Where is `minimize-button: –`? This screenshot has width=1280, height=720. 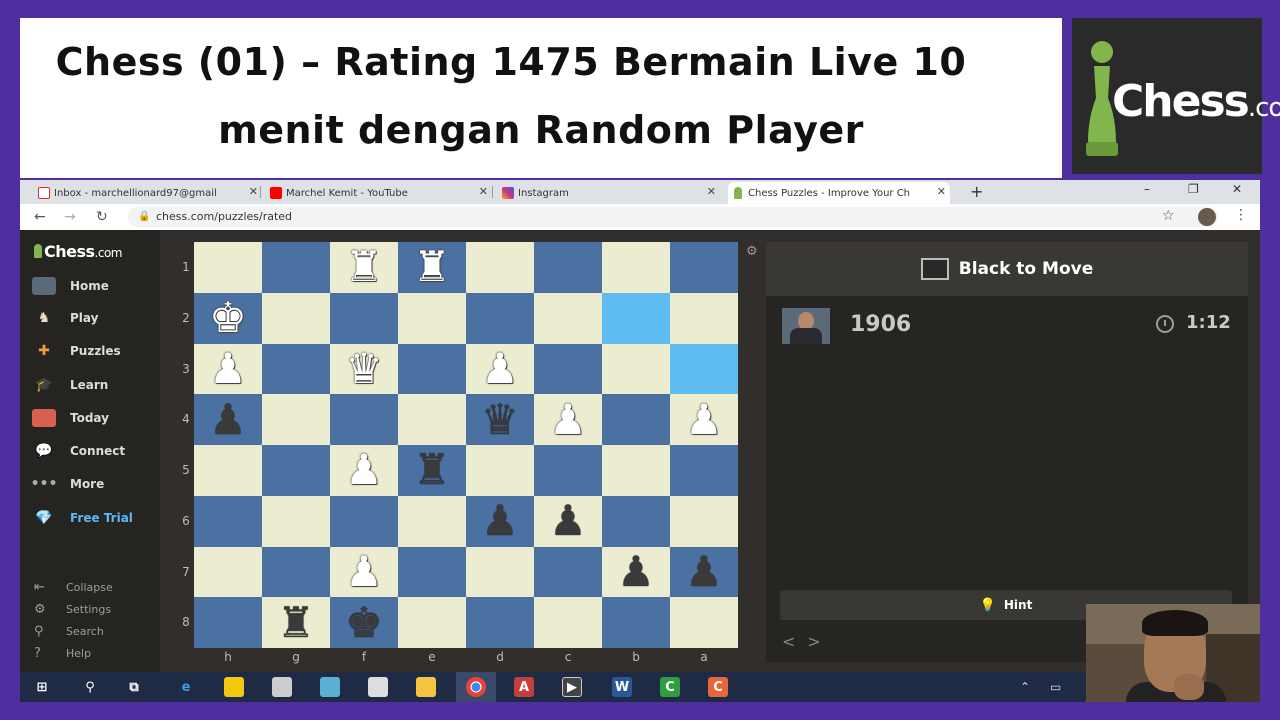
minimize-button: – is located at coordinates (1147, 189).